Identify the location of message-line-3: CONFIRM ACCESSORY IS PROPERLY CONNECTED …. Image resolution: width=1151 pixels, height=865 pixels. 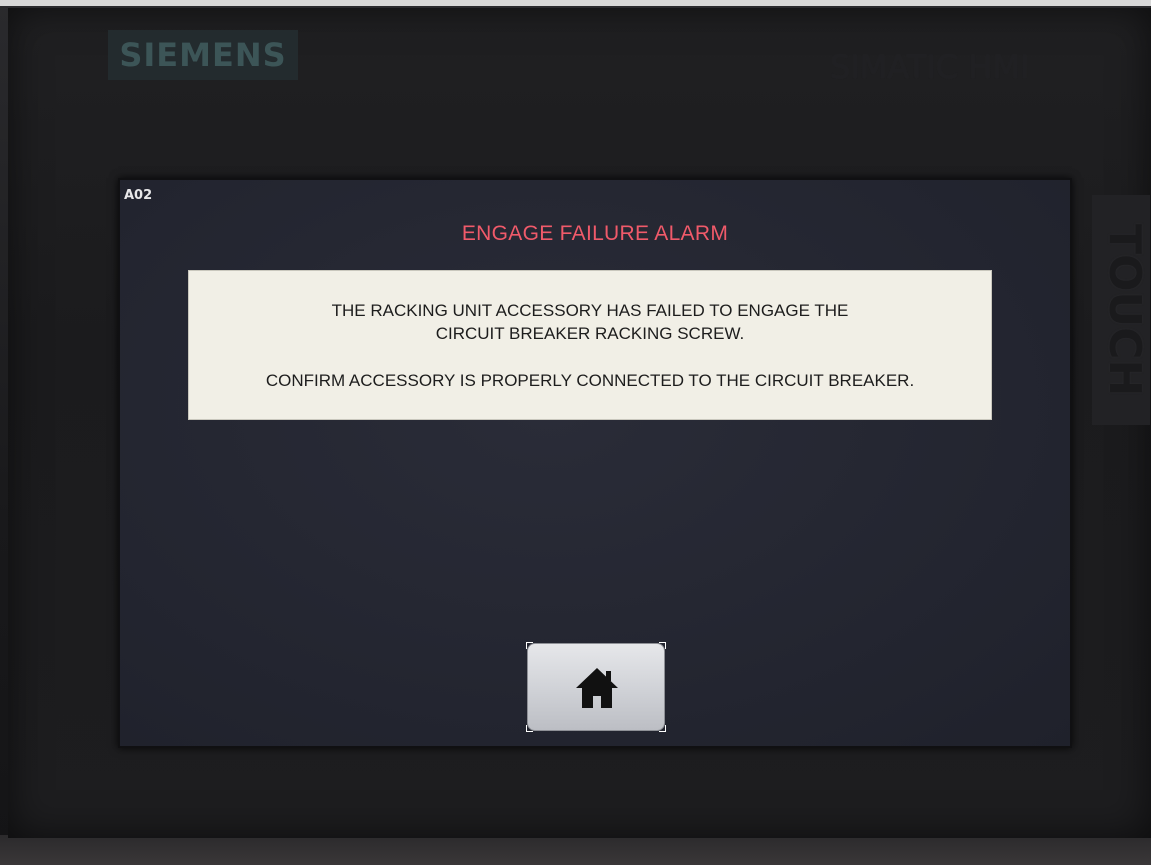
(590, 380).